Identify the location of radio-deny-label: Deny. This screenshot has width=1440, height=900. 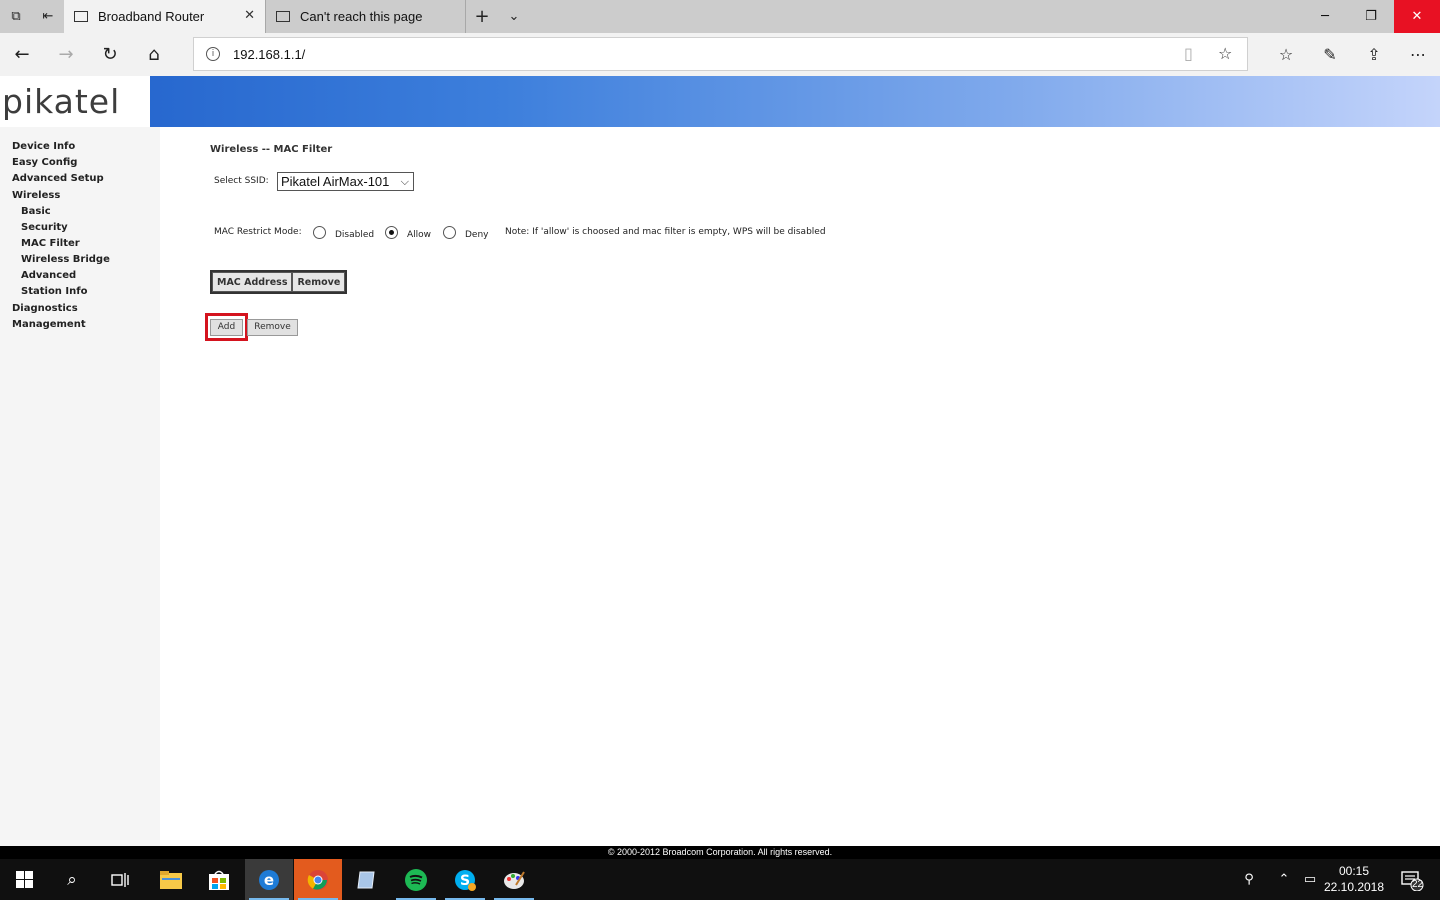
(477, 235).